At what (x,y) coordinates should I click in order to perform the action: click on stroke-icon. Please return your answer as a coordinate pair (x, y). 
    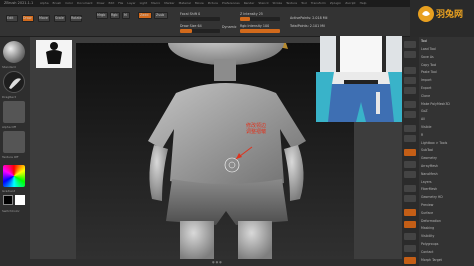
    Looking at the image, I should click on (14, 82).